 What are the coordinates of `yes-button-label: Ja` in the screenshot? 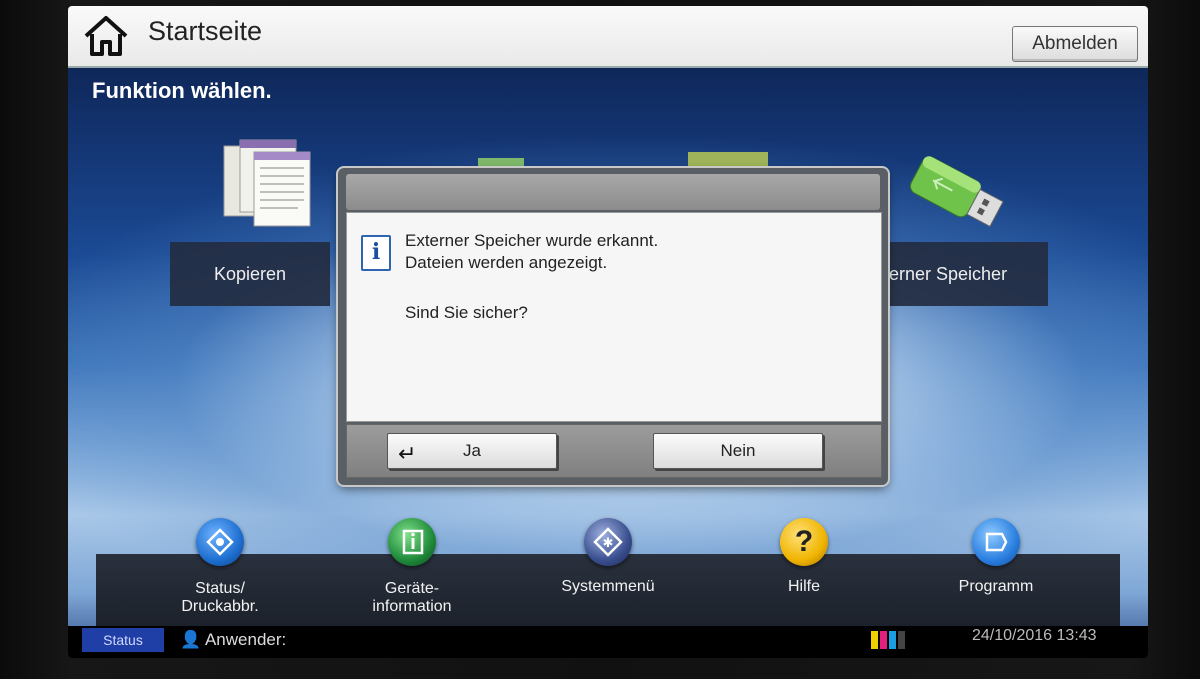 It's located at (472, 450).